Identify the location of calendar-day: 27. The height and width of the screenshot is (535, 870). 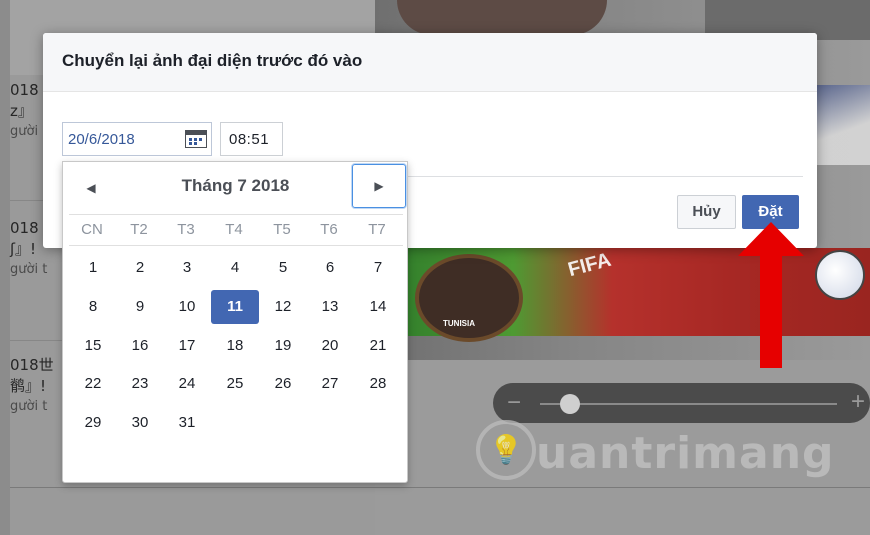
(330, 384).